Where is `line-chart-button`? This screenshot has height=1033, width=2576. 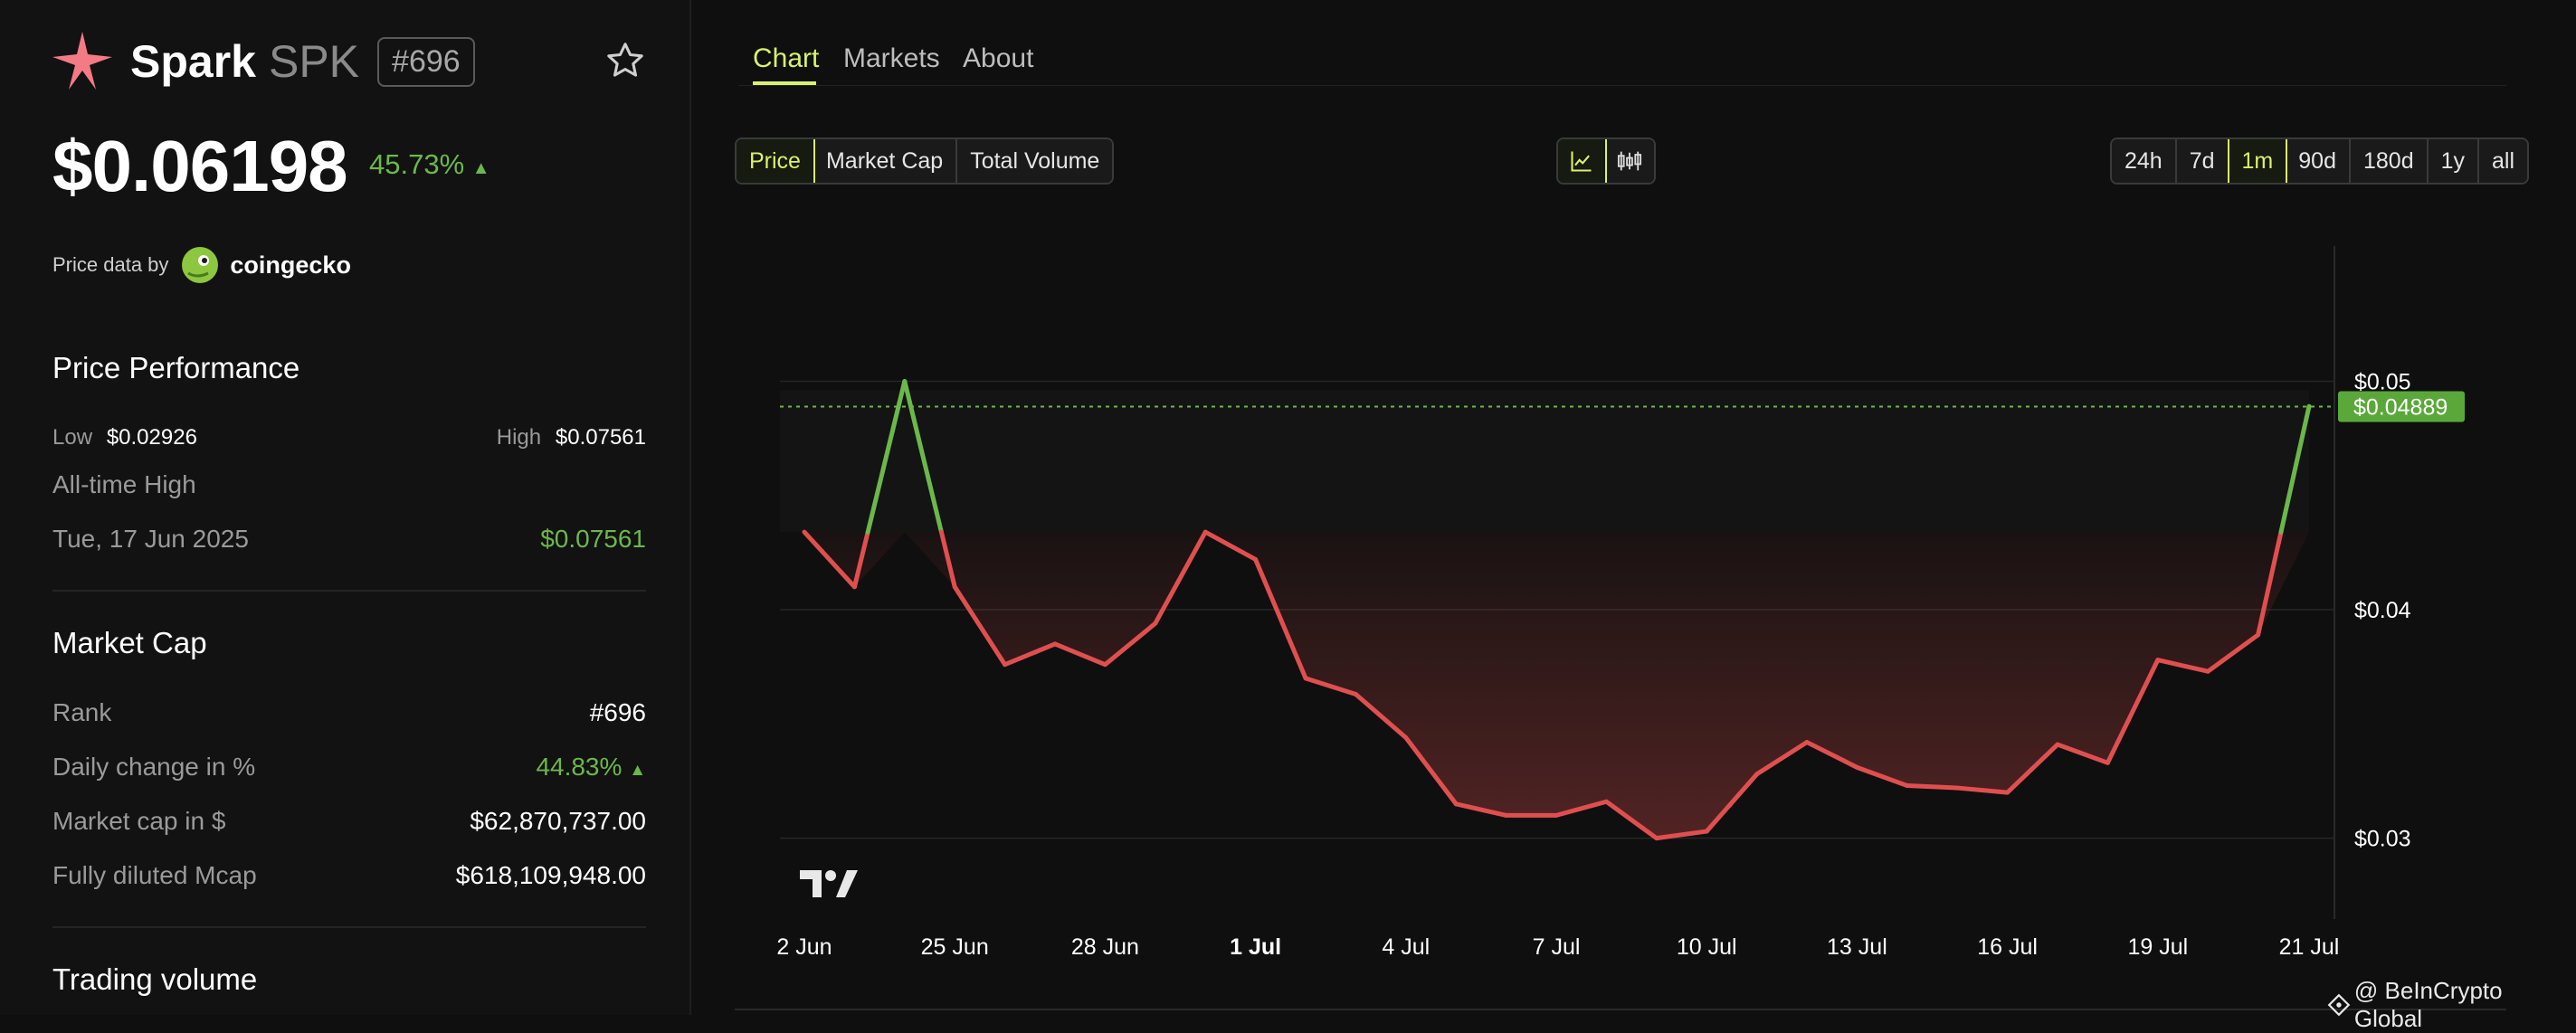
line-chart-button is located at coordinates (1583, 161).